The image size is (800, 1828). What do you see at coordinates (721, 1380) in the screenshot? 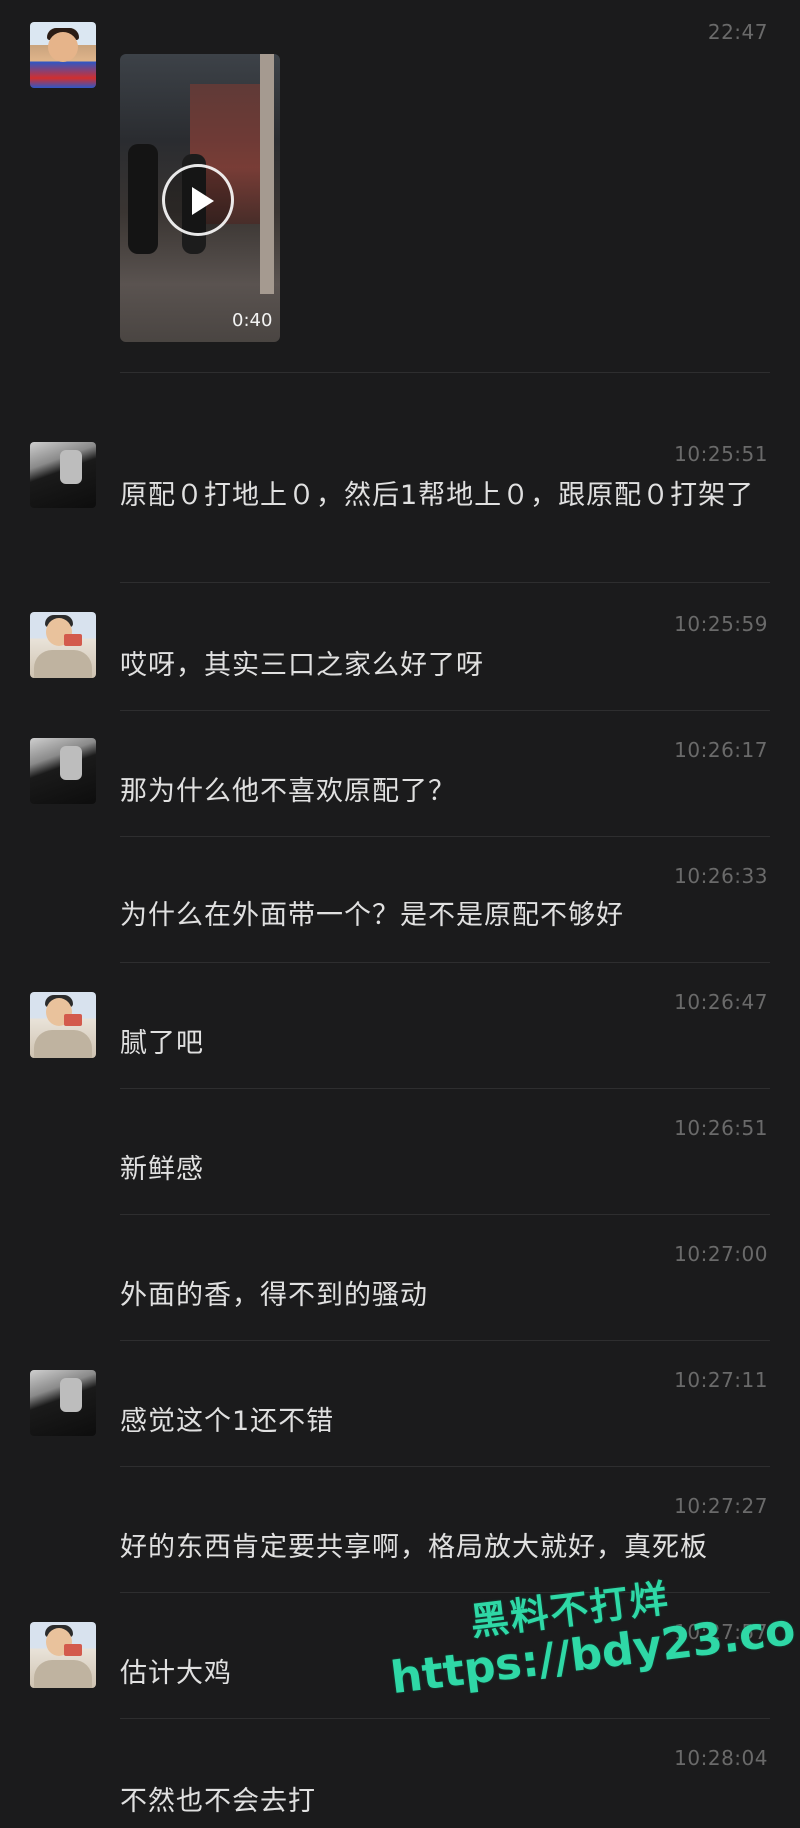
I see `message-time: 10:27:11` at bounding box center [721, 1380].